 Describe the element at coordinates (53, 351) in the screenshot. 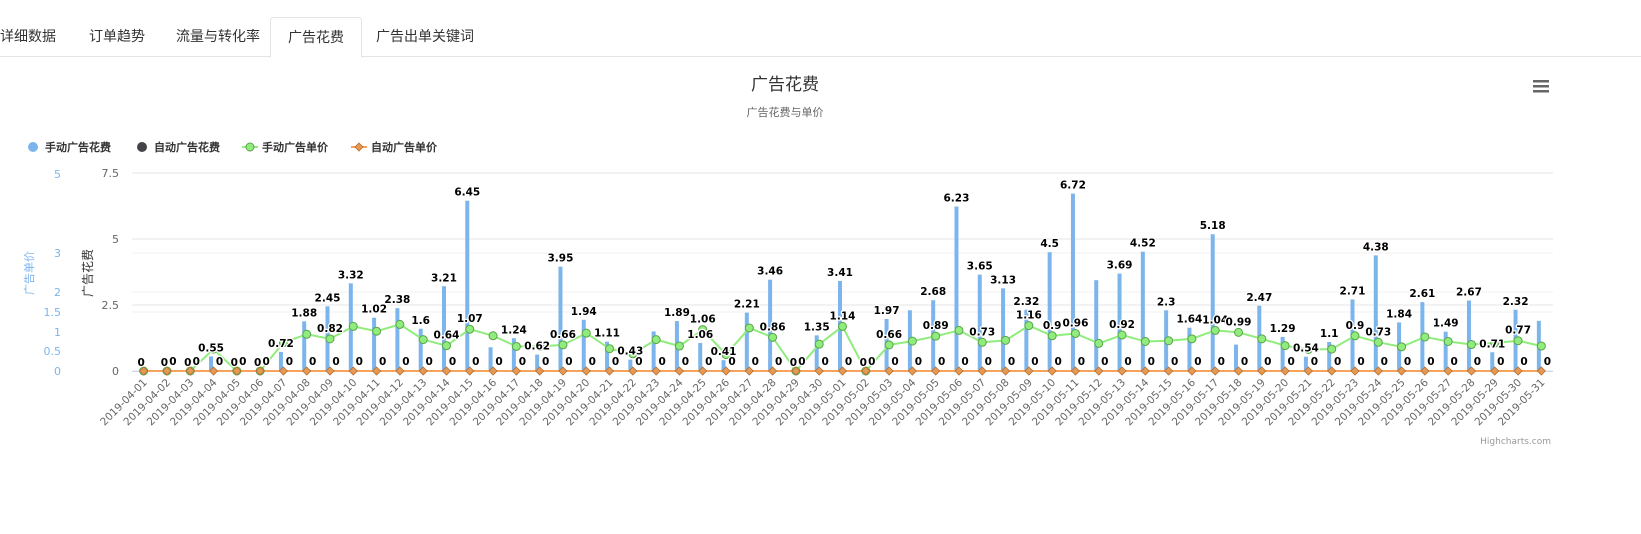

I see `y-price-tick: 0.5` at that location.